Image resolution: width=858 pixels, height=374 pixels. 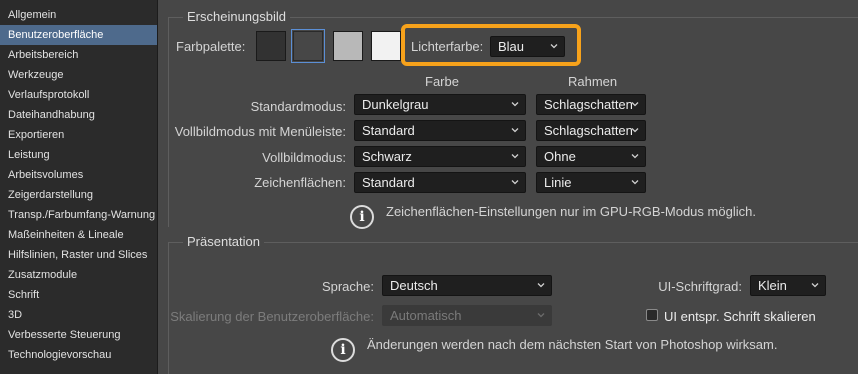 What do you see at coordinates (78, 275) in the screenshot?
I see `sidebar-item-zusatzmodule: Zusatzmodule` at bounding box center [78, 275].